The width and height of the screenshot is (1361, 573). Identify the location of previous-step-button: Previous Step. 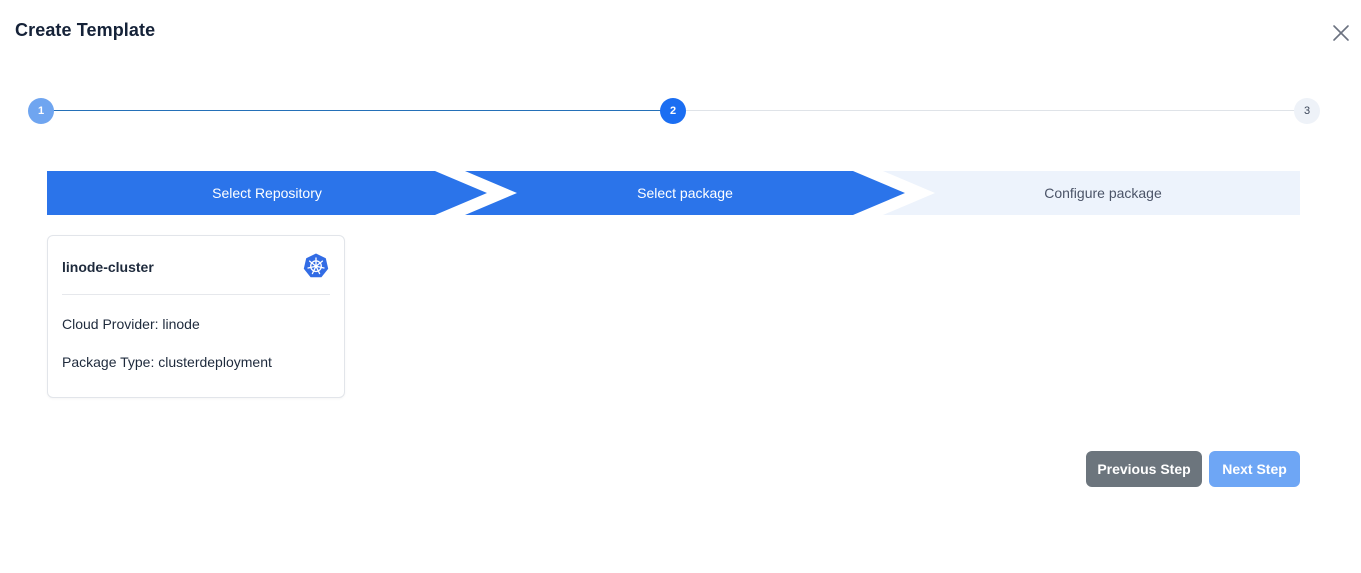
(1144, 469).